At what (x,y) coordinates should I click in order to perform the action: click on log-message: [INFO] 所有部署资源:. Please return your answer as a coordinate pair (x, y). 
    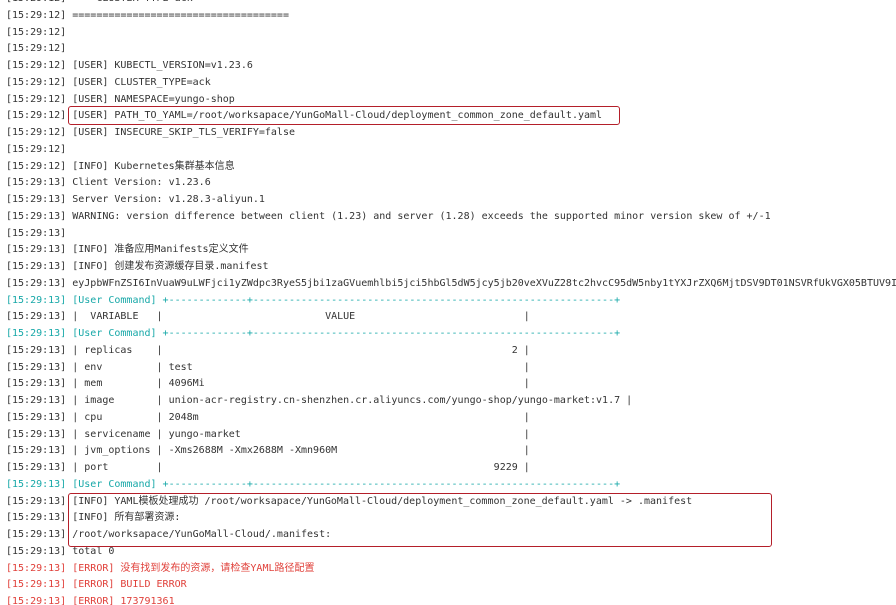
    Looking at the image, I should click on (123, 518).